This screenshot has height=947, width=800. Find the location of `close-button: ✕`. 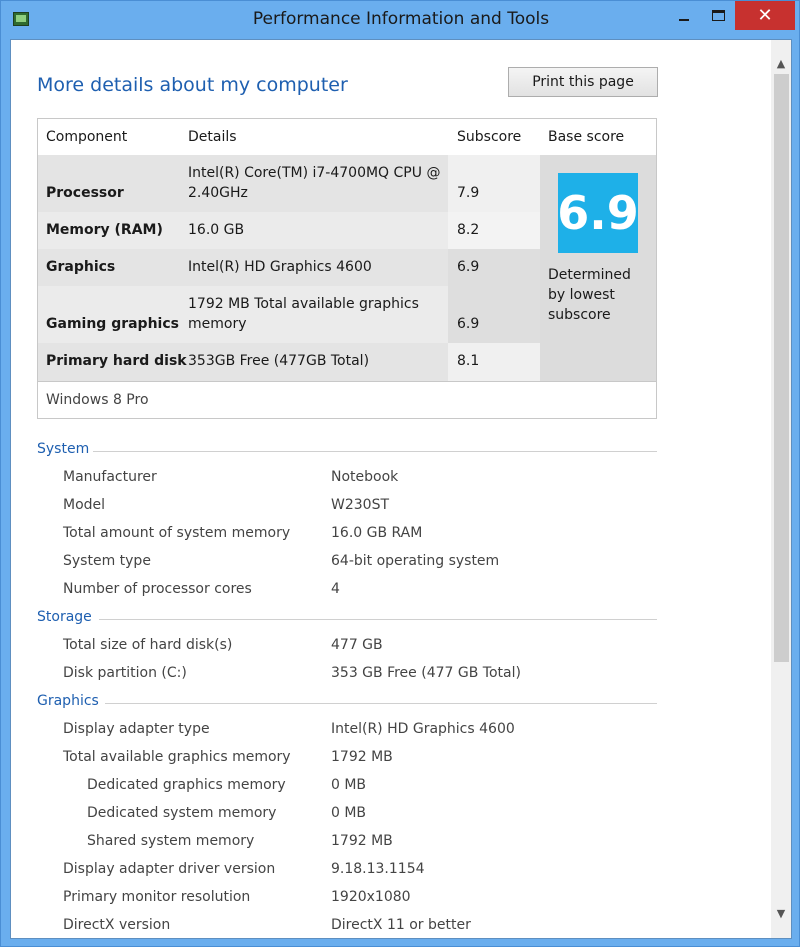

close-button: ✕ is located at coordinates (765, 15).